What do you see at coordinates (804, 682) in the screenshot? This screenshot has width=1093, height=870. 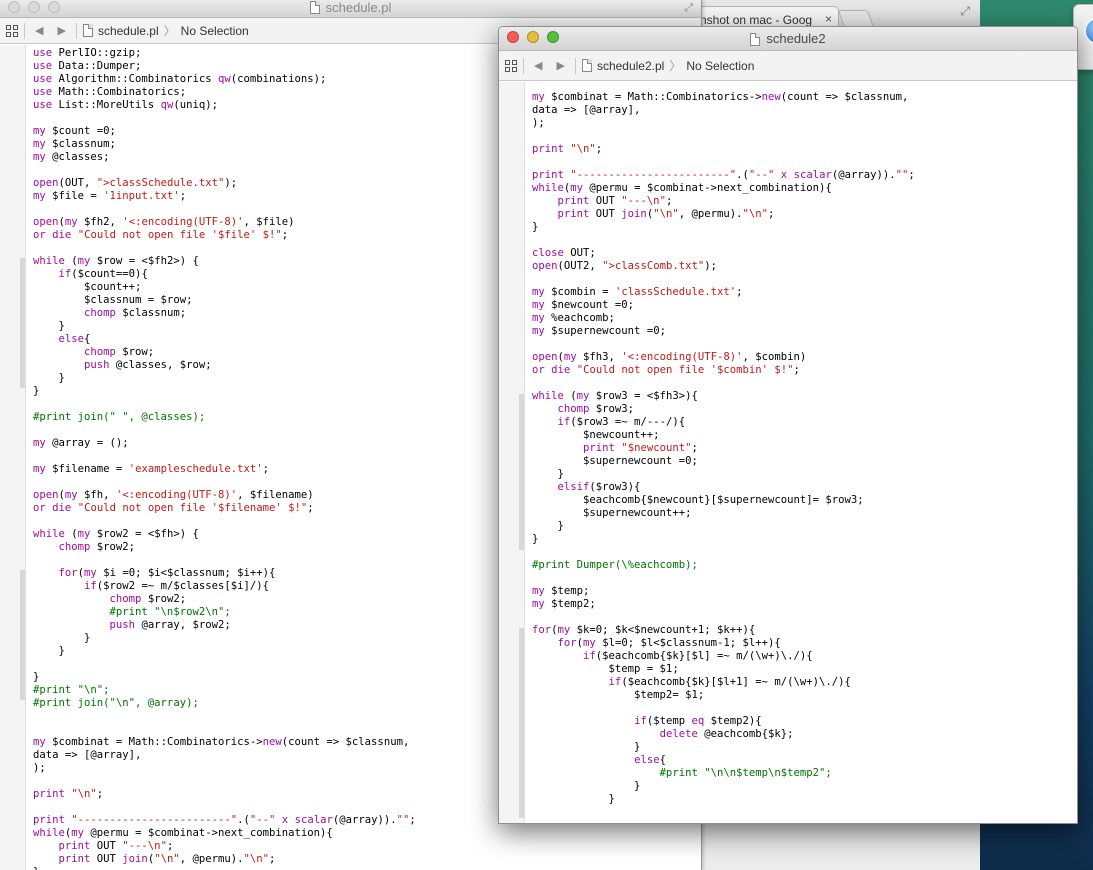 I see `code-line: if($eachcomb{$k}[$l+1] =~ m/(\w+)\./){` at bounding box center [804, 682].